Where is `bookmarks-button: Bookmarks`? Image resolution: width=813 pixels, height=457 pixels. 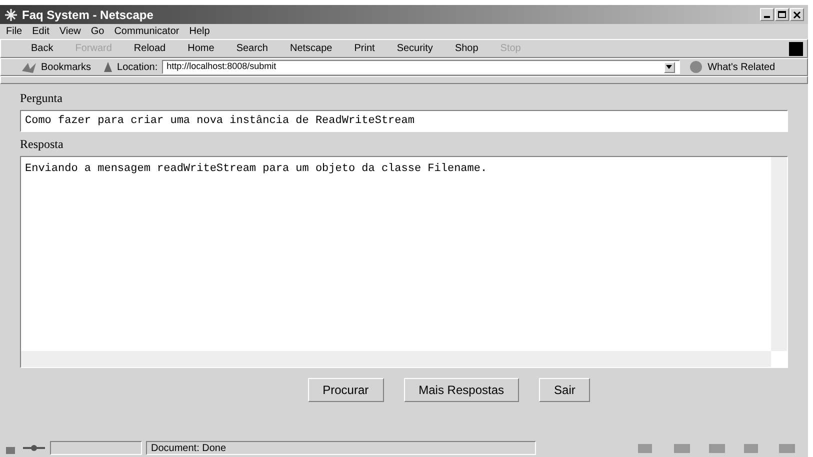 bookmarks-button: Bookmarks is located at coordinates (66, 67).